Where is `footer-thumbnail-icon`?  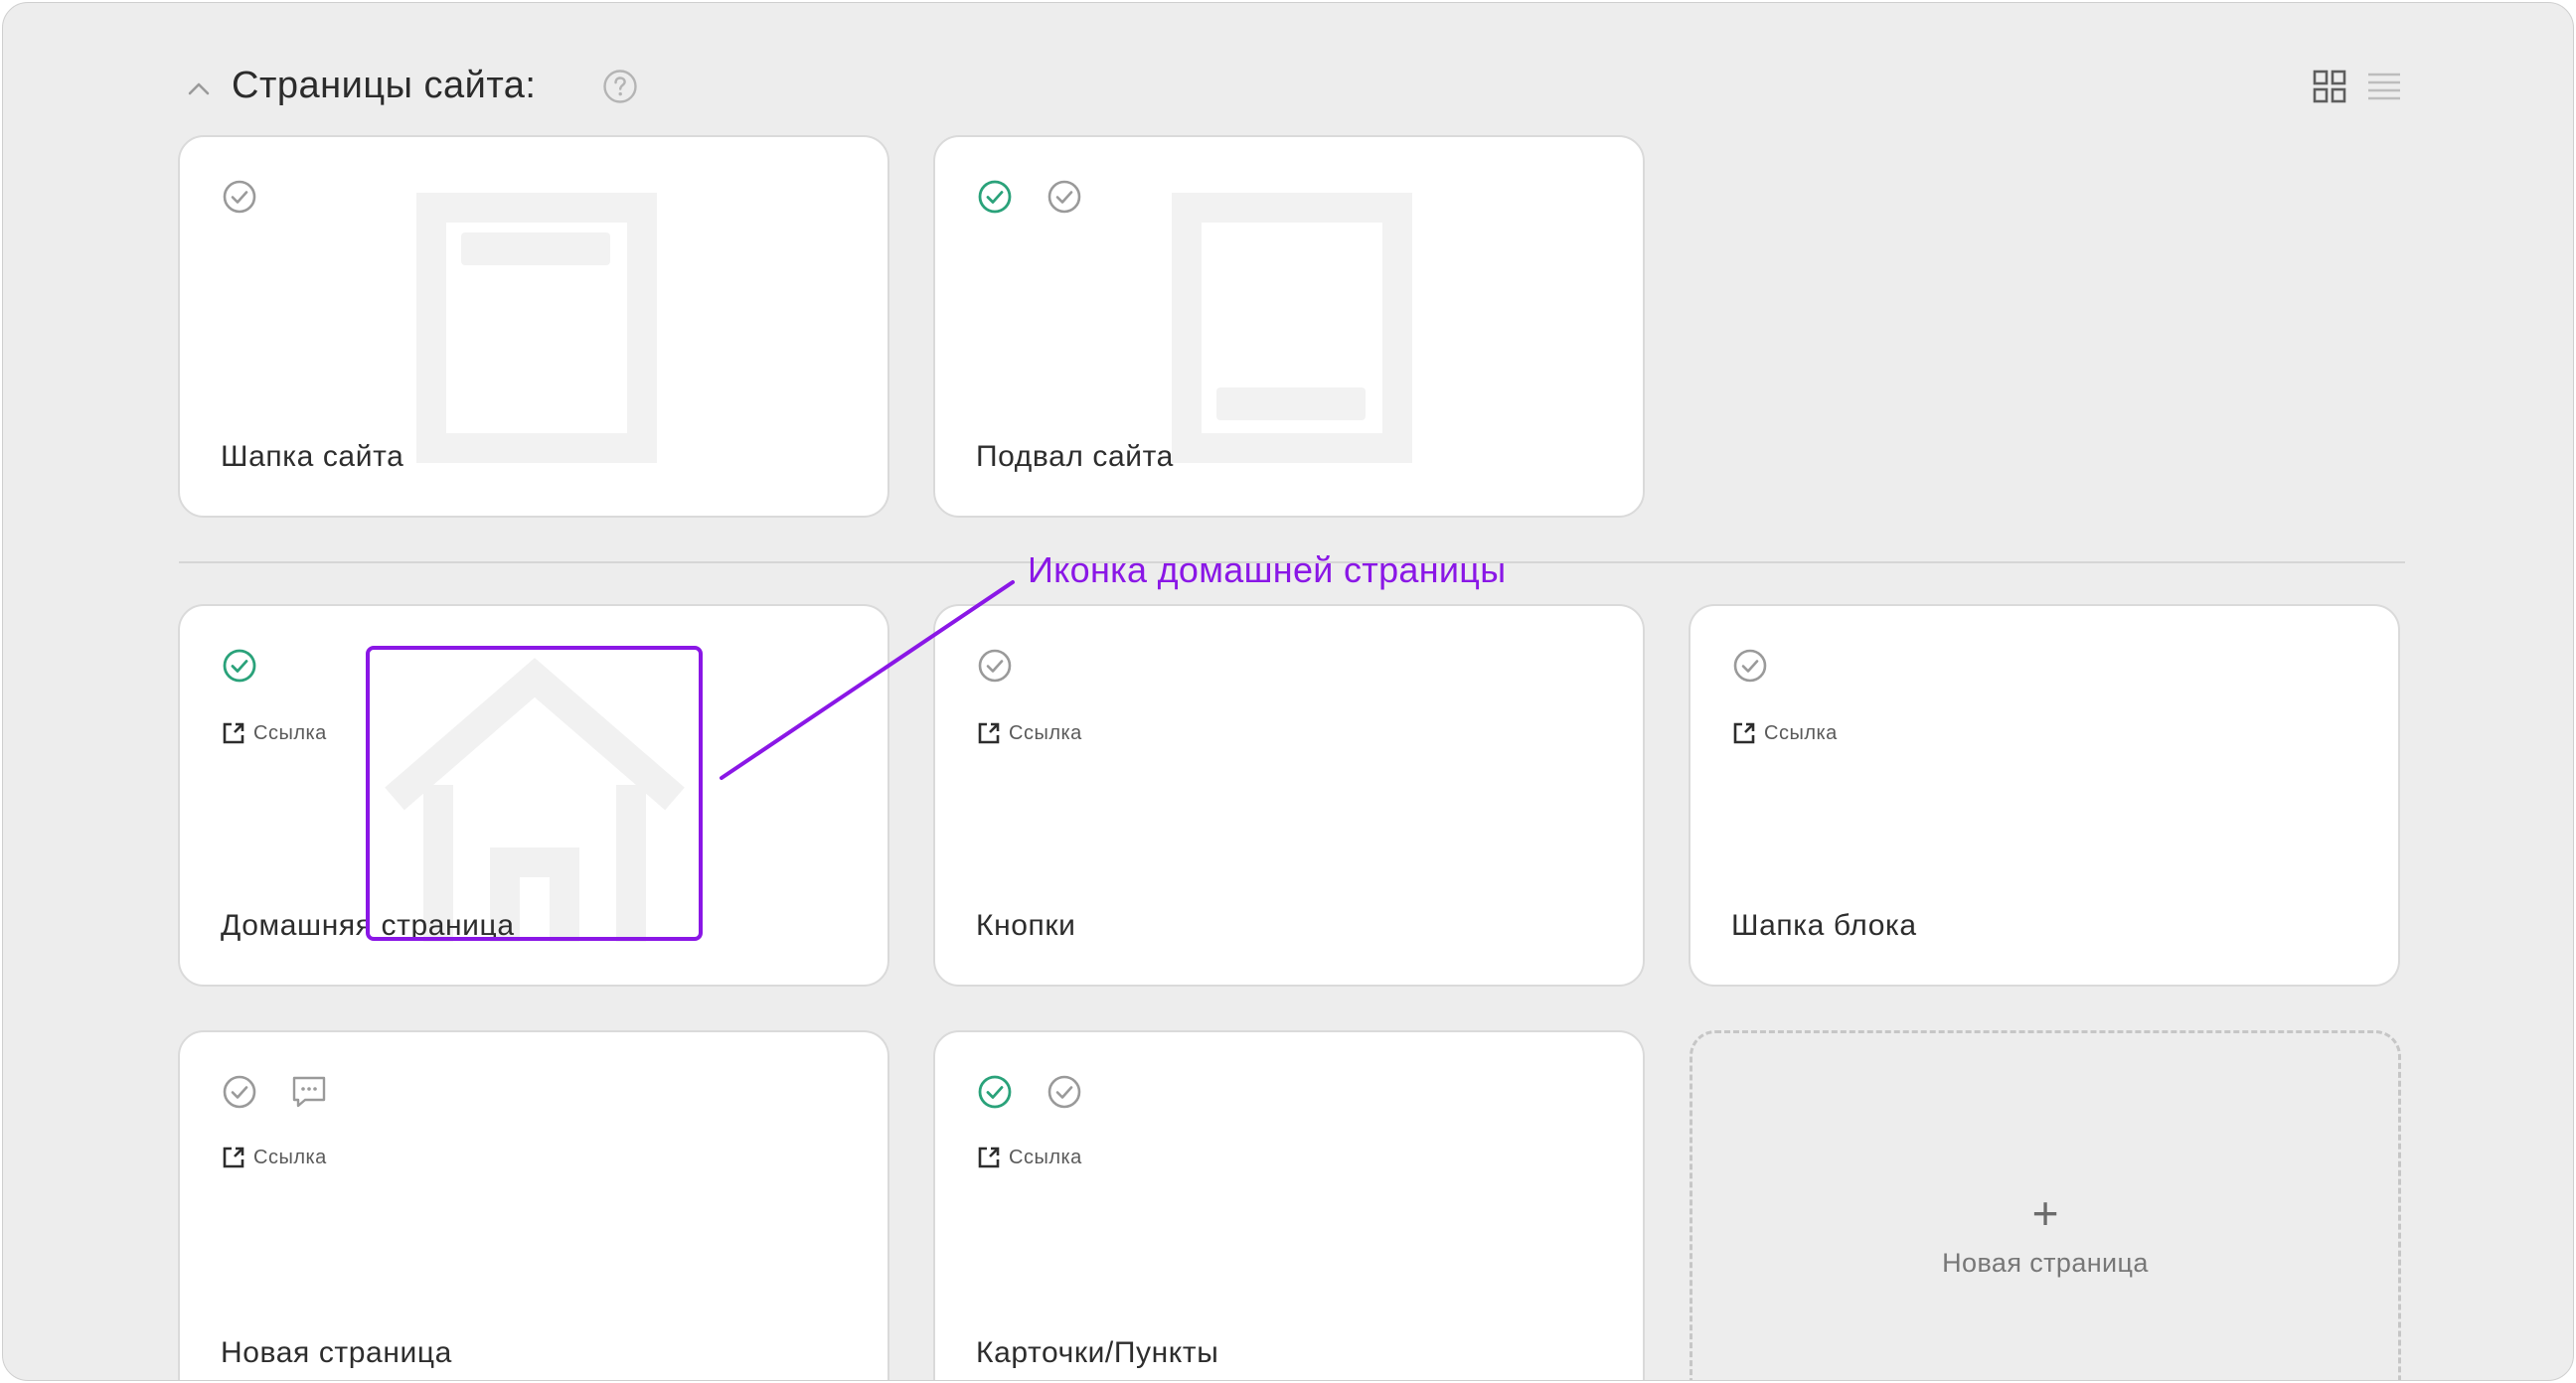 footer-thumbnail-icon is located at coordinates (1292, 328).